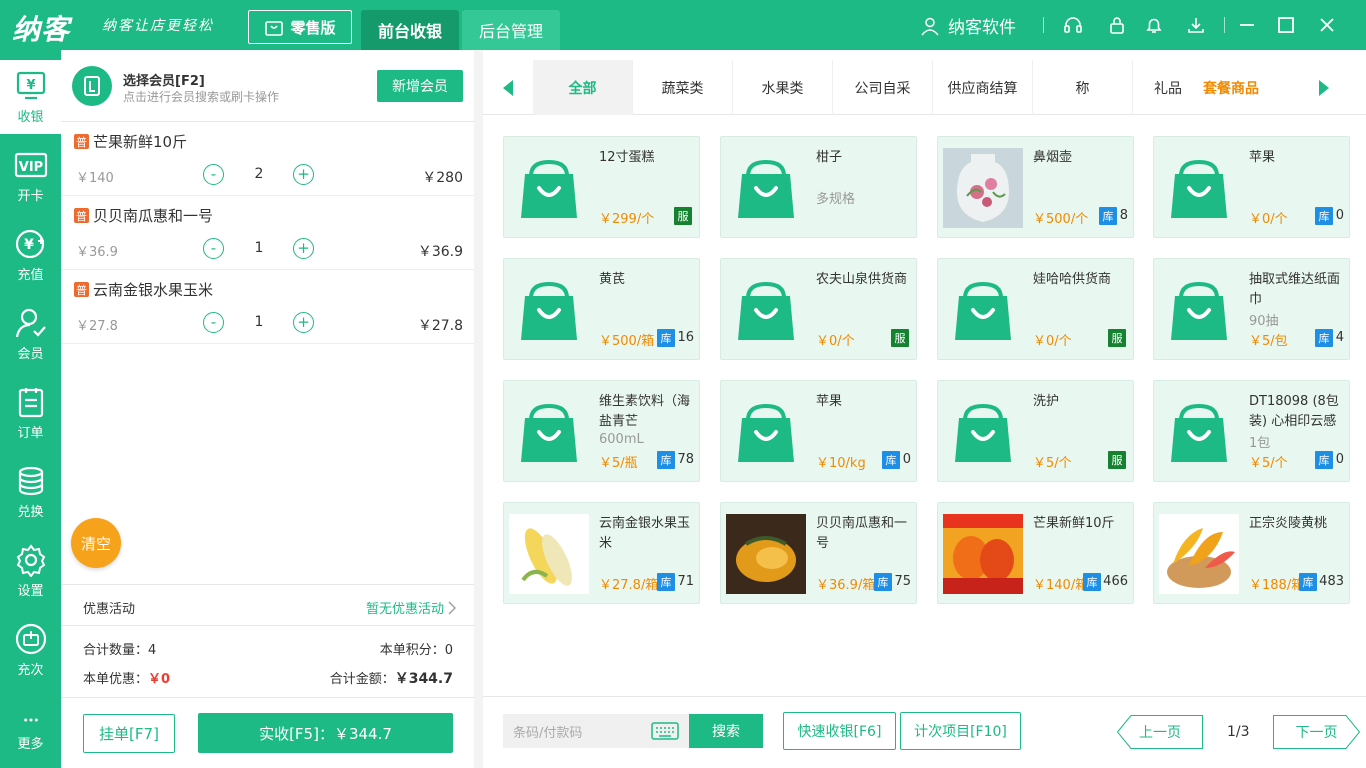  I want to click on product-card: 苹果 ￥10/kg 库 0, so click(818, 431).